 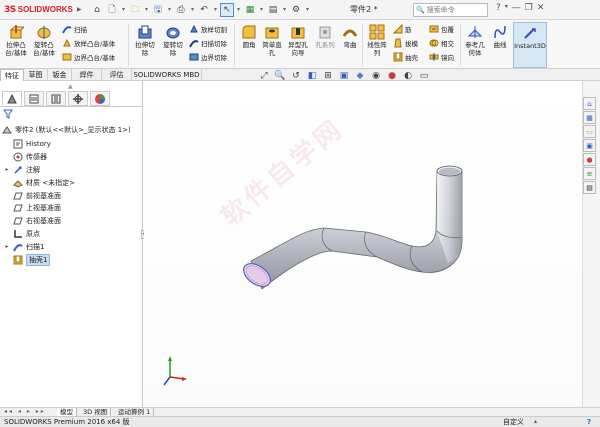 I want to click on curves-button: 曲线, so click(x=500, y=36).